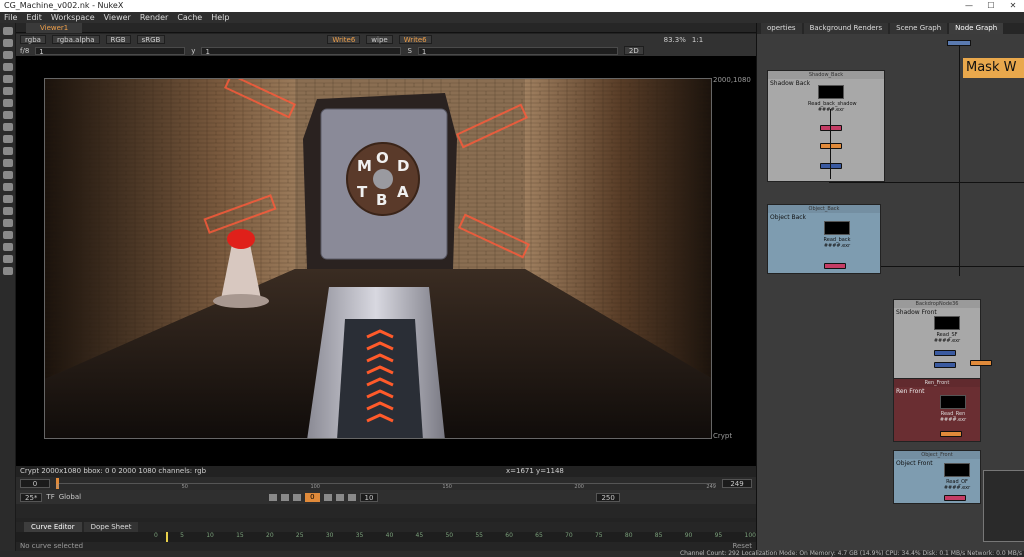 This screenshot has height=557, width=1024. I want to click on current-frame-field: 0, so click(312, 497).